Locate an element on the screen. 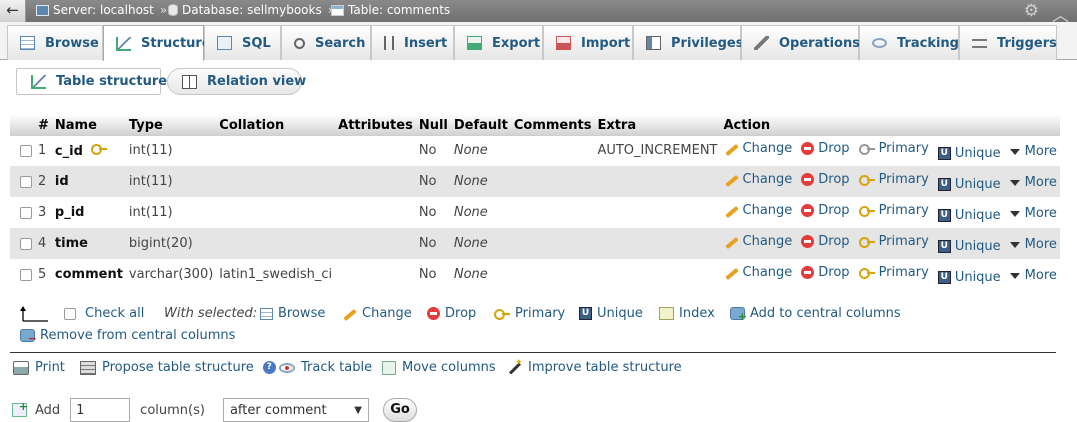 The width and height of the screenshot is (1077, 422). row-actions: Change Drop Primary U Unique More is located at coordinates (890, 212).